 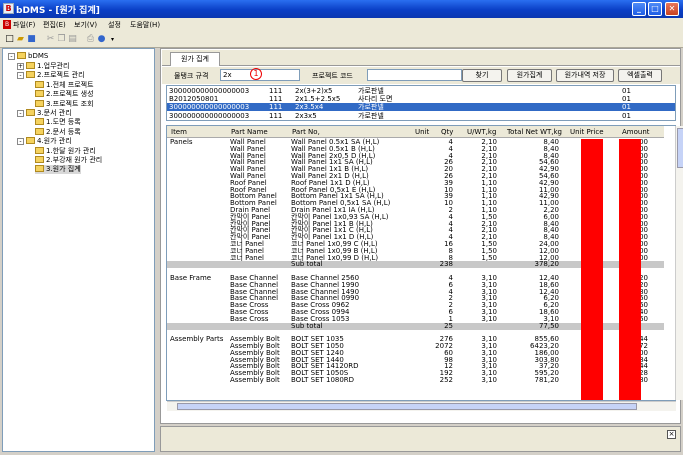 What do you see at coordinates (7, 24) in the screenshot?
I see `doc-icon: B` at bounding box center [7, 24].